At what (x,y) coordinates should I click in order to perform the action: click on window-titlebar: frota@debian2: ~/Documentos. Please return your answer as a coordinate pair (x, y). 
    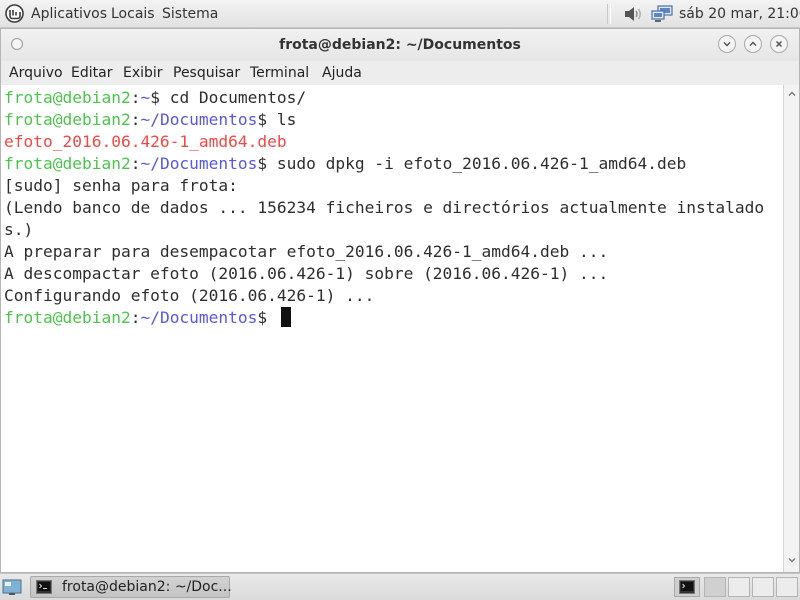
    Looking at the image, I should click on (400, 45).